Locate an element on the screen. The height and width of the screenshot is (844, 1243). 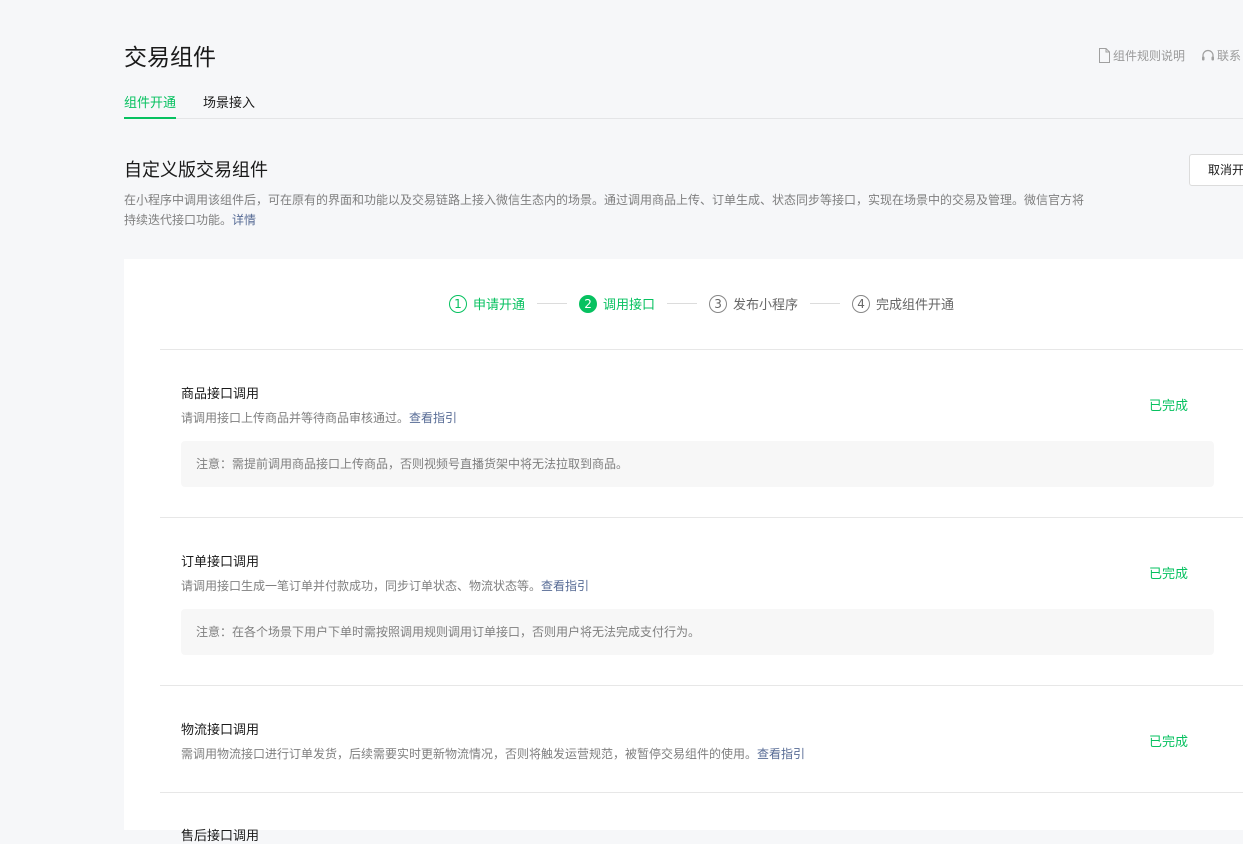
item-title: 物流接口调用 is located at coordinates (220, 730).